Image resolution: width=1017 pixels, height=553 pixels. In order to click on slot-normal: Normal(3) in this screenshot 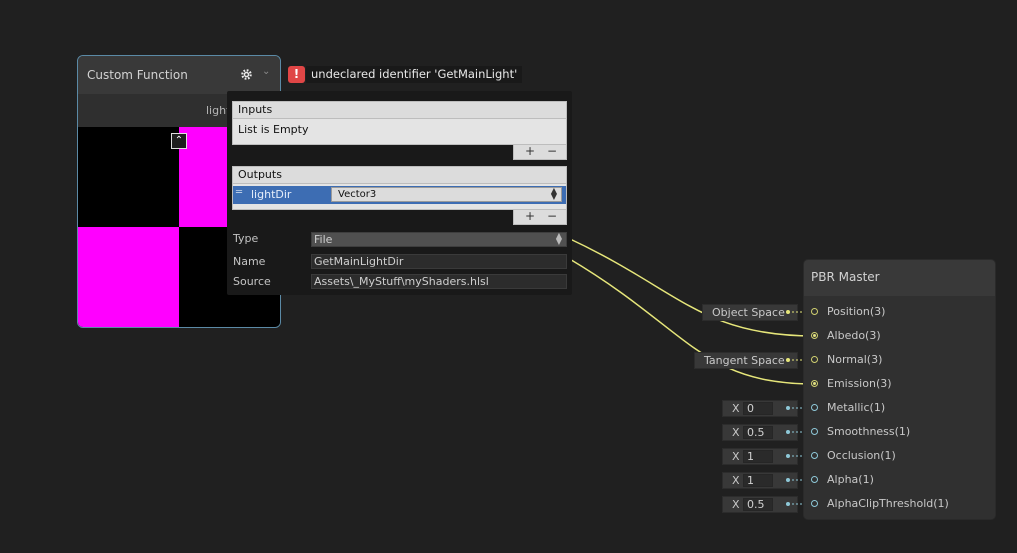, I will do `click(899, 361)`.